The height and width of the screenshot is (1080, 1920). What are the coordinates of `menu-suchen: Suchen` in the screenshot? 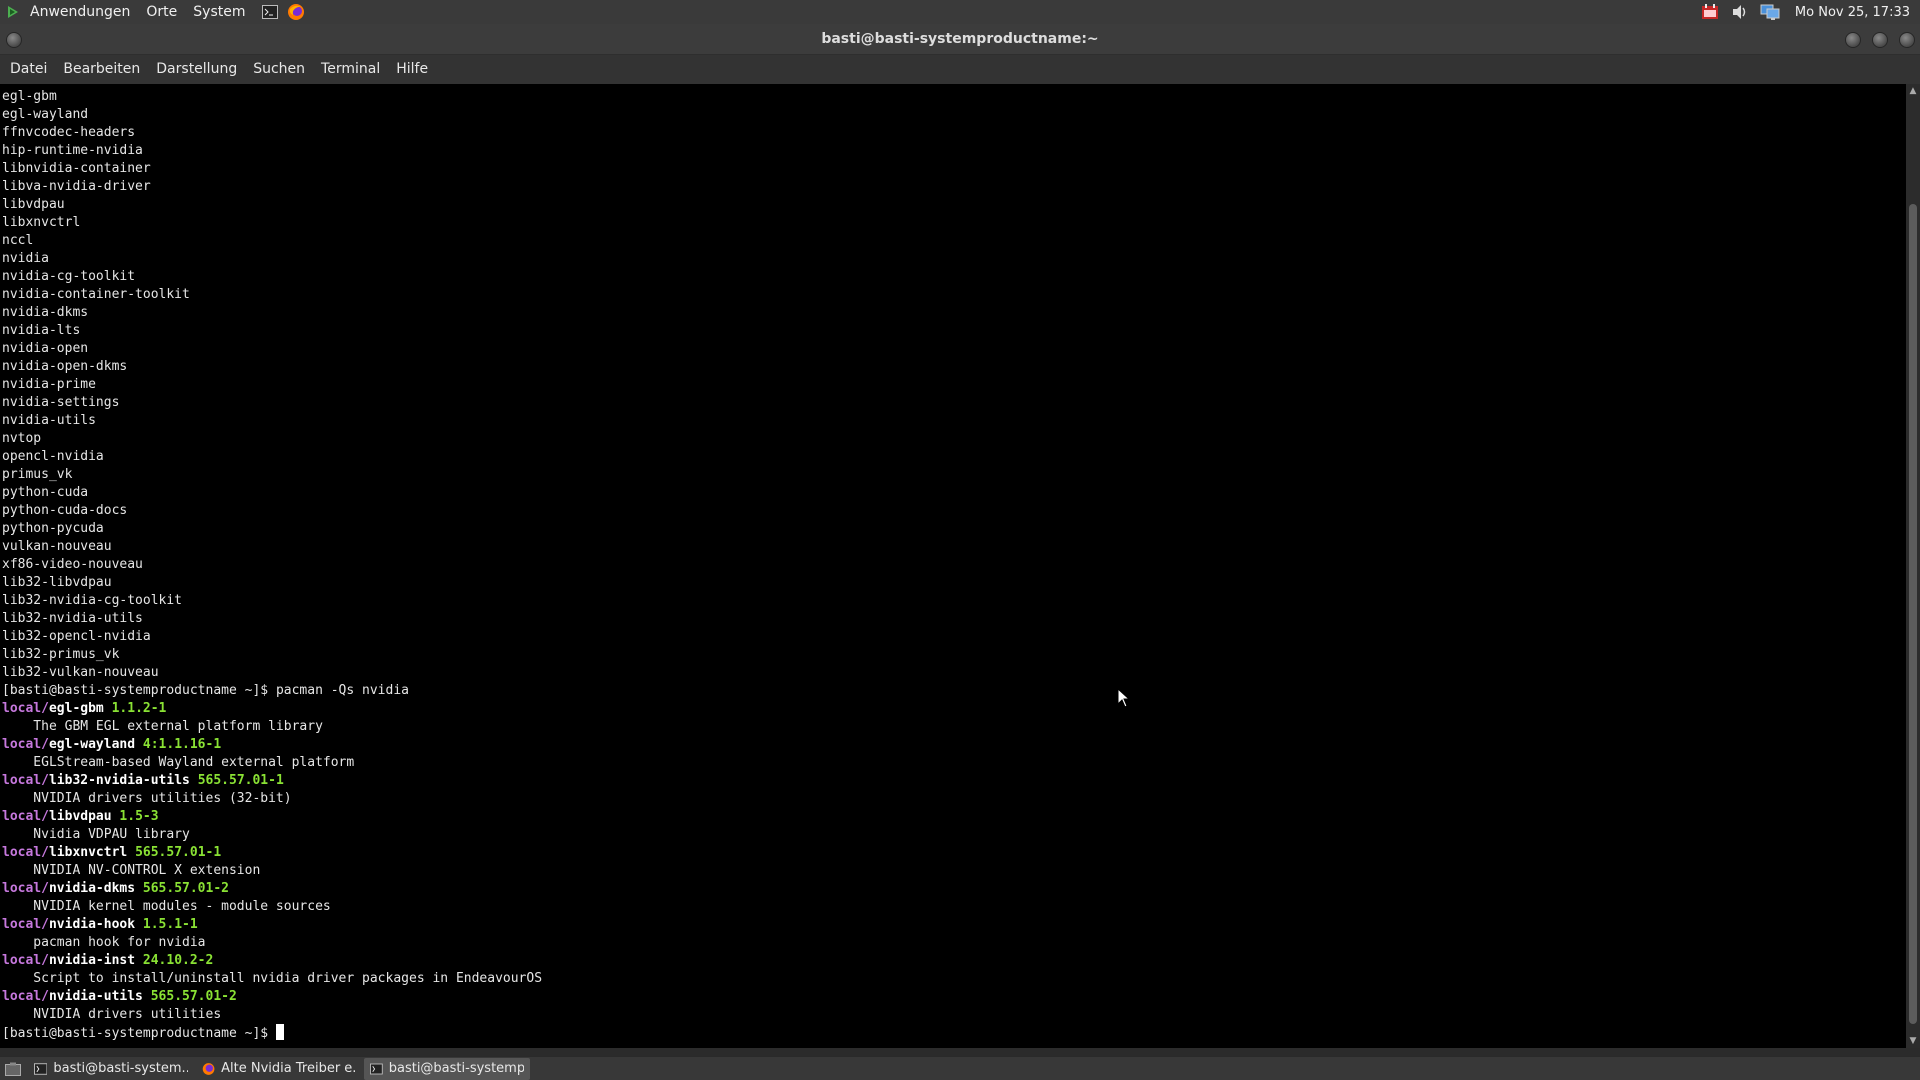 It's located at (279, 69).